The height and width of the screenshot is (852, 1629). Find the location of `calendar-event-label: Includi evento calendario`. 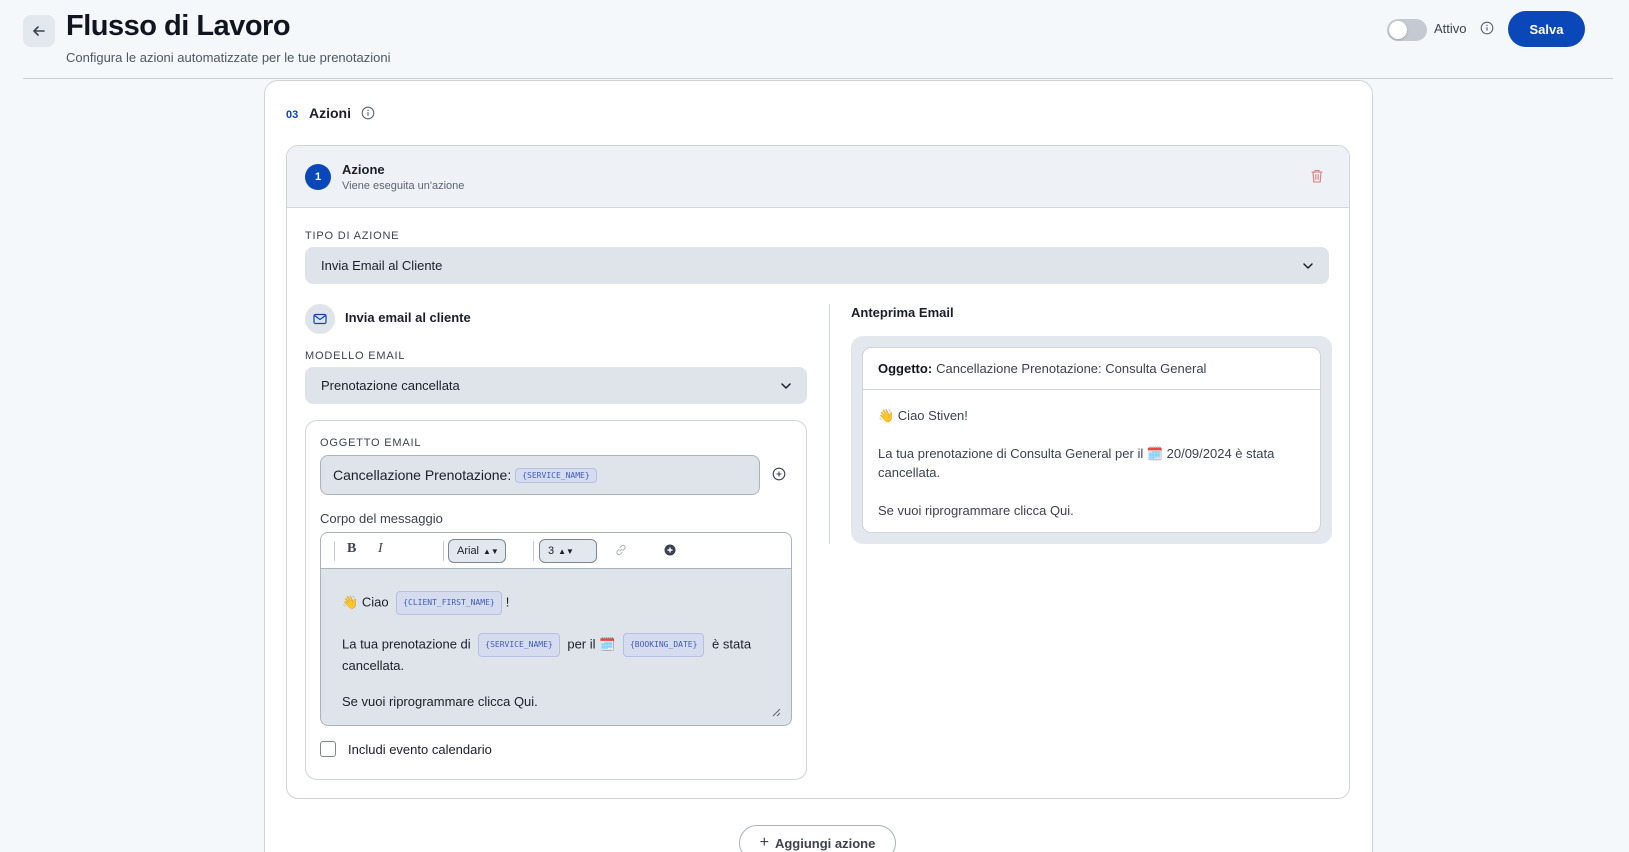

calendar-event-label: Includi evento calendario is located at coordinates (420, 749).